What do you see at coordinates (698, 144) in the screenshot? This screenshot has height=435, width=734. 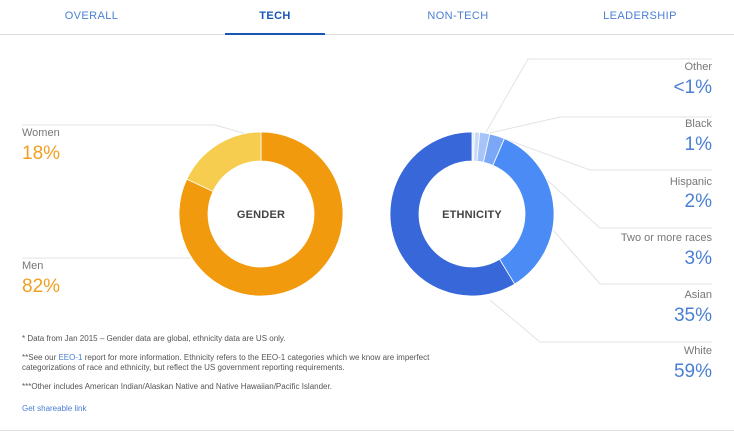 I see `black-value: 1%` at bounding box center [698, 144].